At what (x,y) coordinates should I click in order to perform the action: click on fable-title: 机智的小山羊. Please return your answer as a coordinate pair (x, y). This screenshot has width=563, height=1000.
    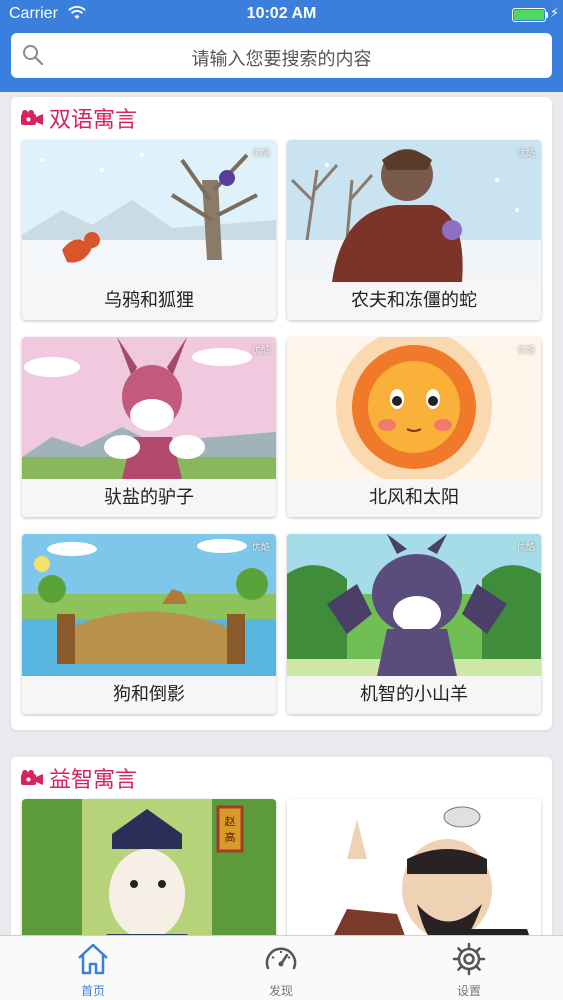
    Looking at the image, I should click on (414, 695).